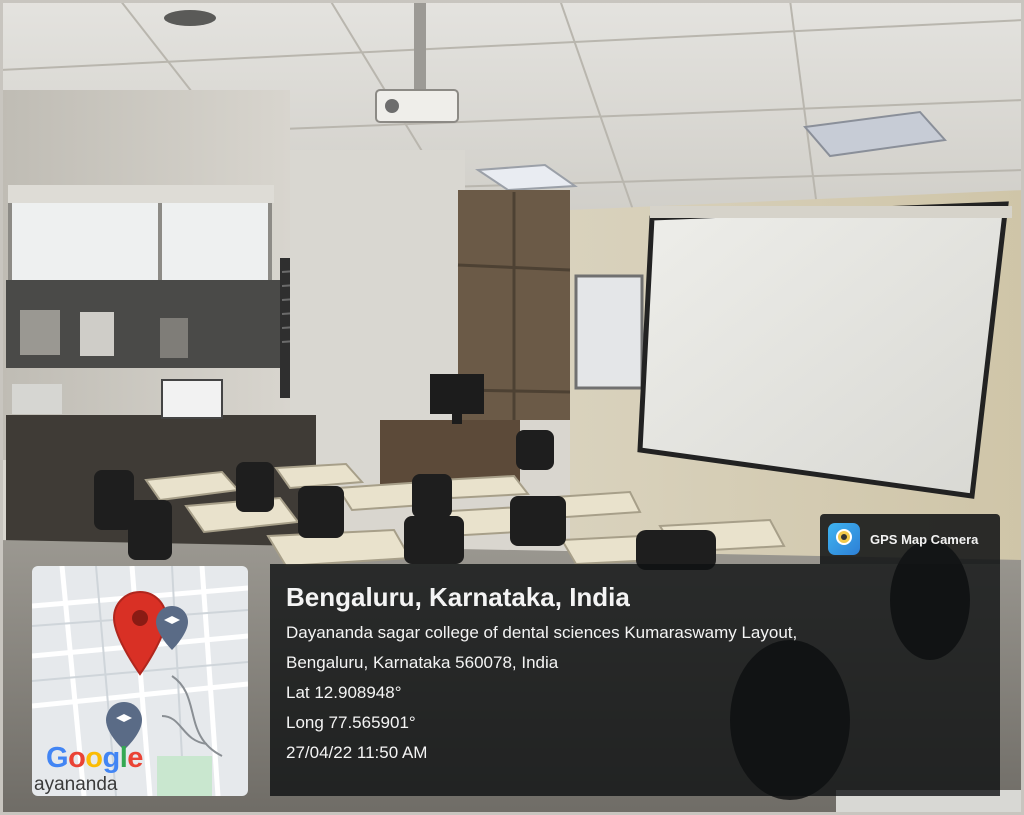  Describe the element at coordinates (457, 394) in the screenshot. I see `computer-monitor` at that location.